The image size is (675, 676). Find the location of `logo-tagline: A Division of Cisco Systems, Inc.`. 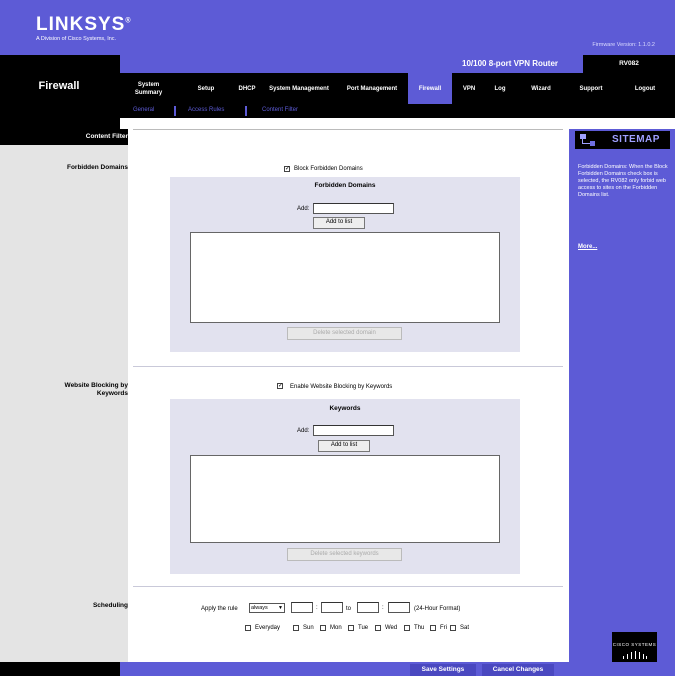

logo-tagline: A Division of Cisco Systems, Inc. is located at coordinates (76, 39).